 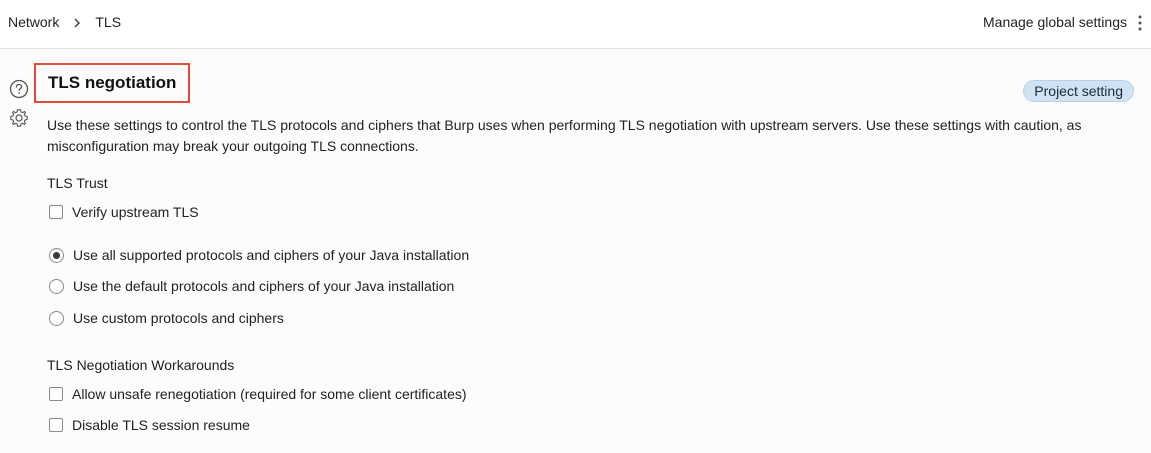 What do you see at coordinates (33, 22) in the screenshot?
I see `breadcrumb-network: Network` at bounding box center [33, 22].